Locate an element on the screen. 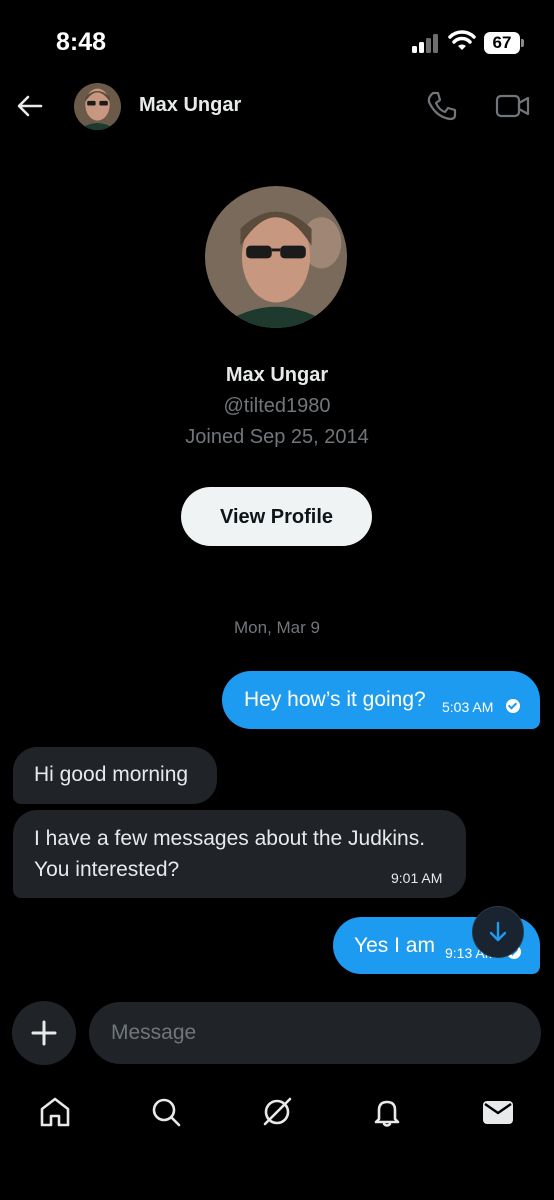  header-avatar is located at coordinates (97, 106).